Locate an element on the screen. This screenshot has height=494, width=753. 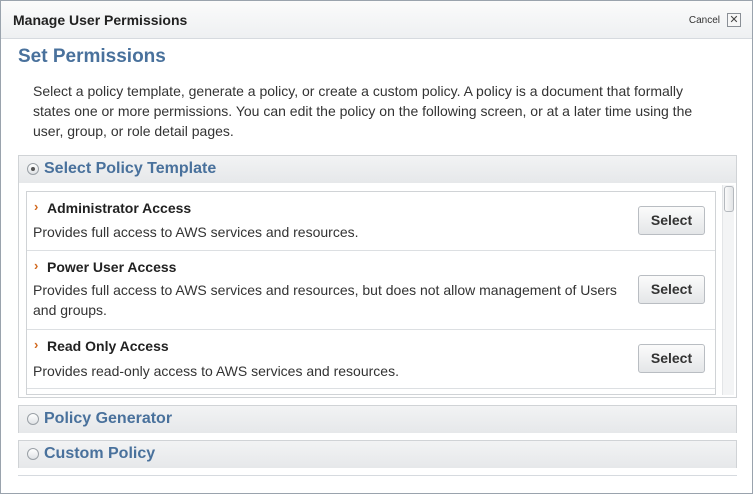
section-policy-generator: Policy Generator is located at coordinates (377, 419).